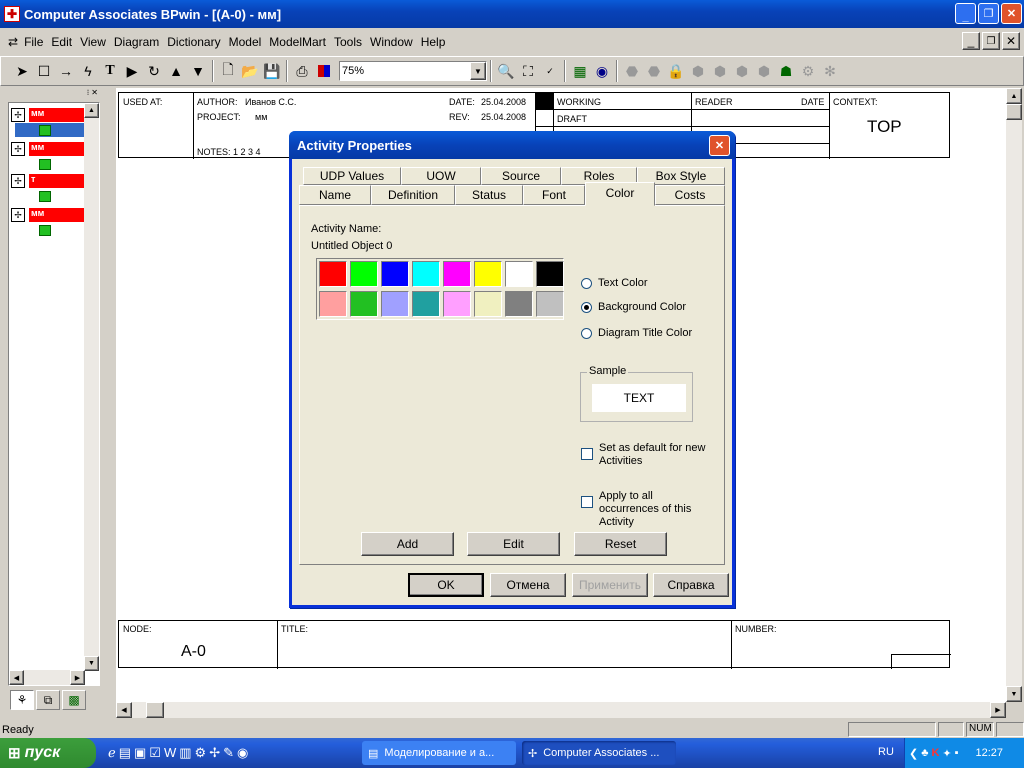 The image size is (1024, 768). What do you see at coordinates (913, 753) in the screenshot?
I see `tray-expand-icon: ❮` at bounding box center [913, 753].